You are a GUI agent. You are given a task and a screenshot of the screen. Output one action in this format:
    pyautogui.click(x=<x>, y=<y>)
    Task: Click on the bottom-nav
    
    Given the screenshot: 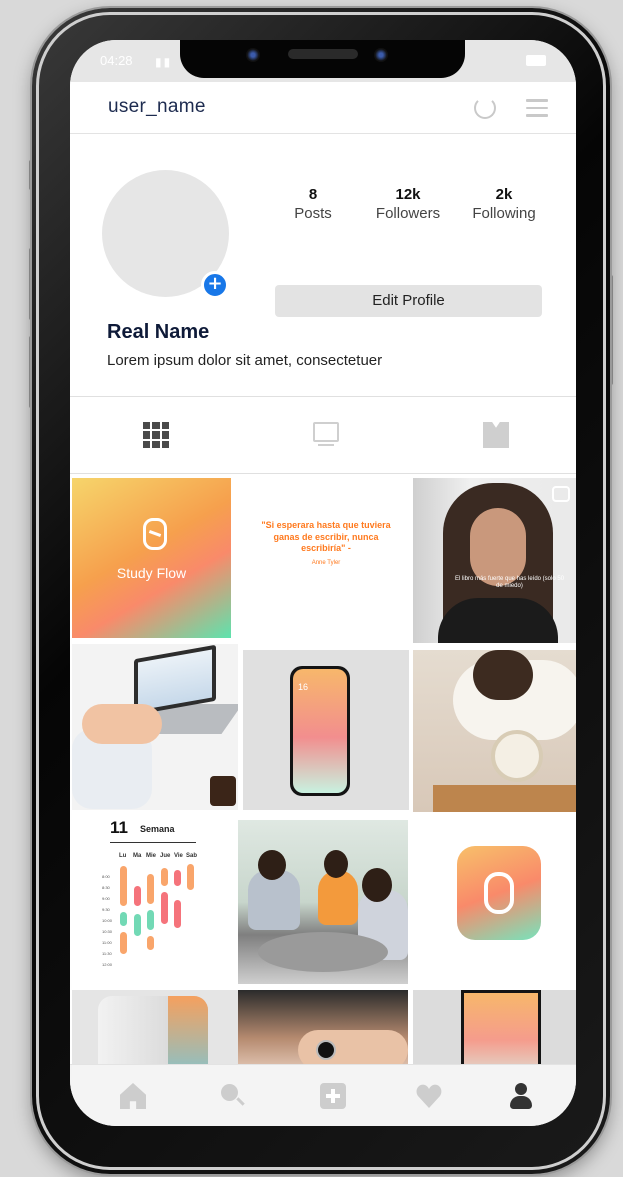 What is the action you would take?
    pyautogui.click(x=323, y=1095)
    